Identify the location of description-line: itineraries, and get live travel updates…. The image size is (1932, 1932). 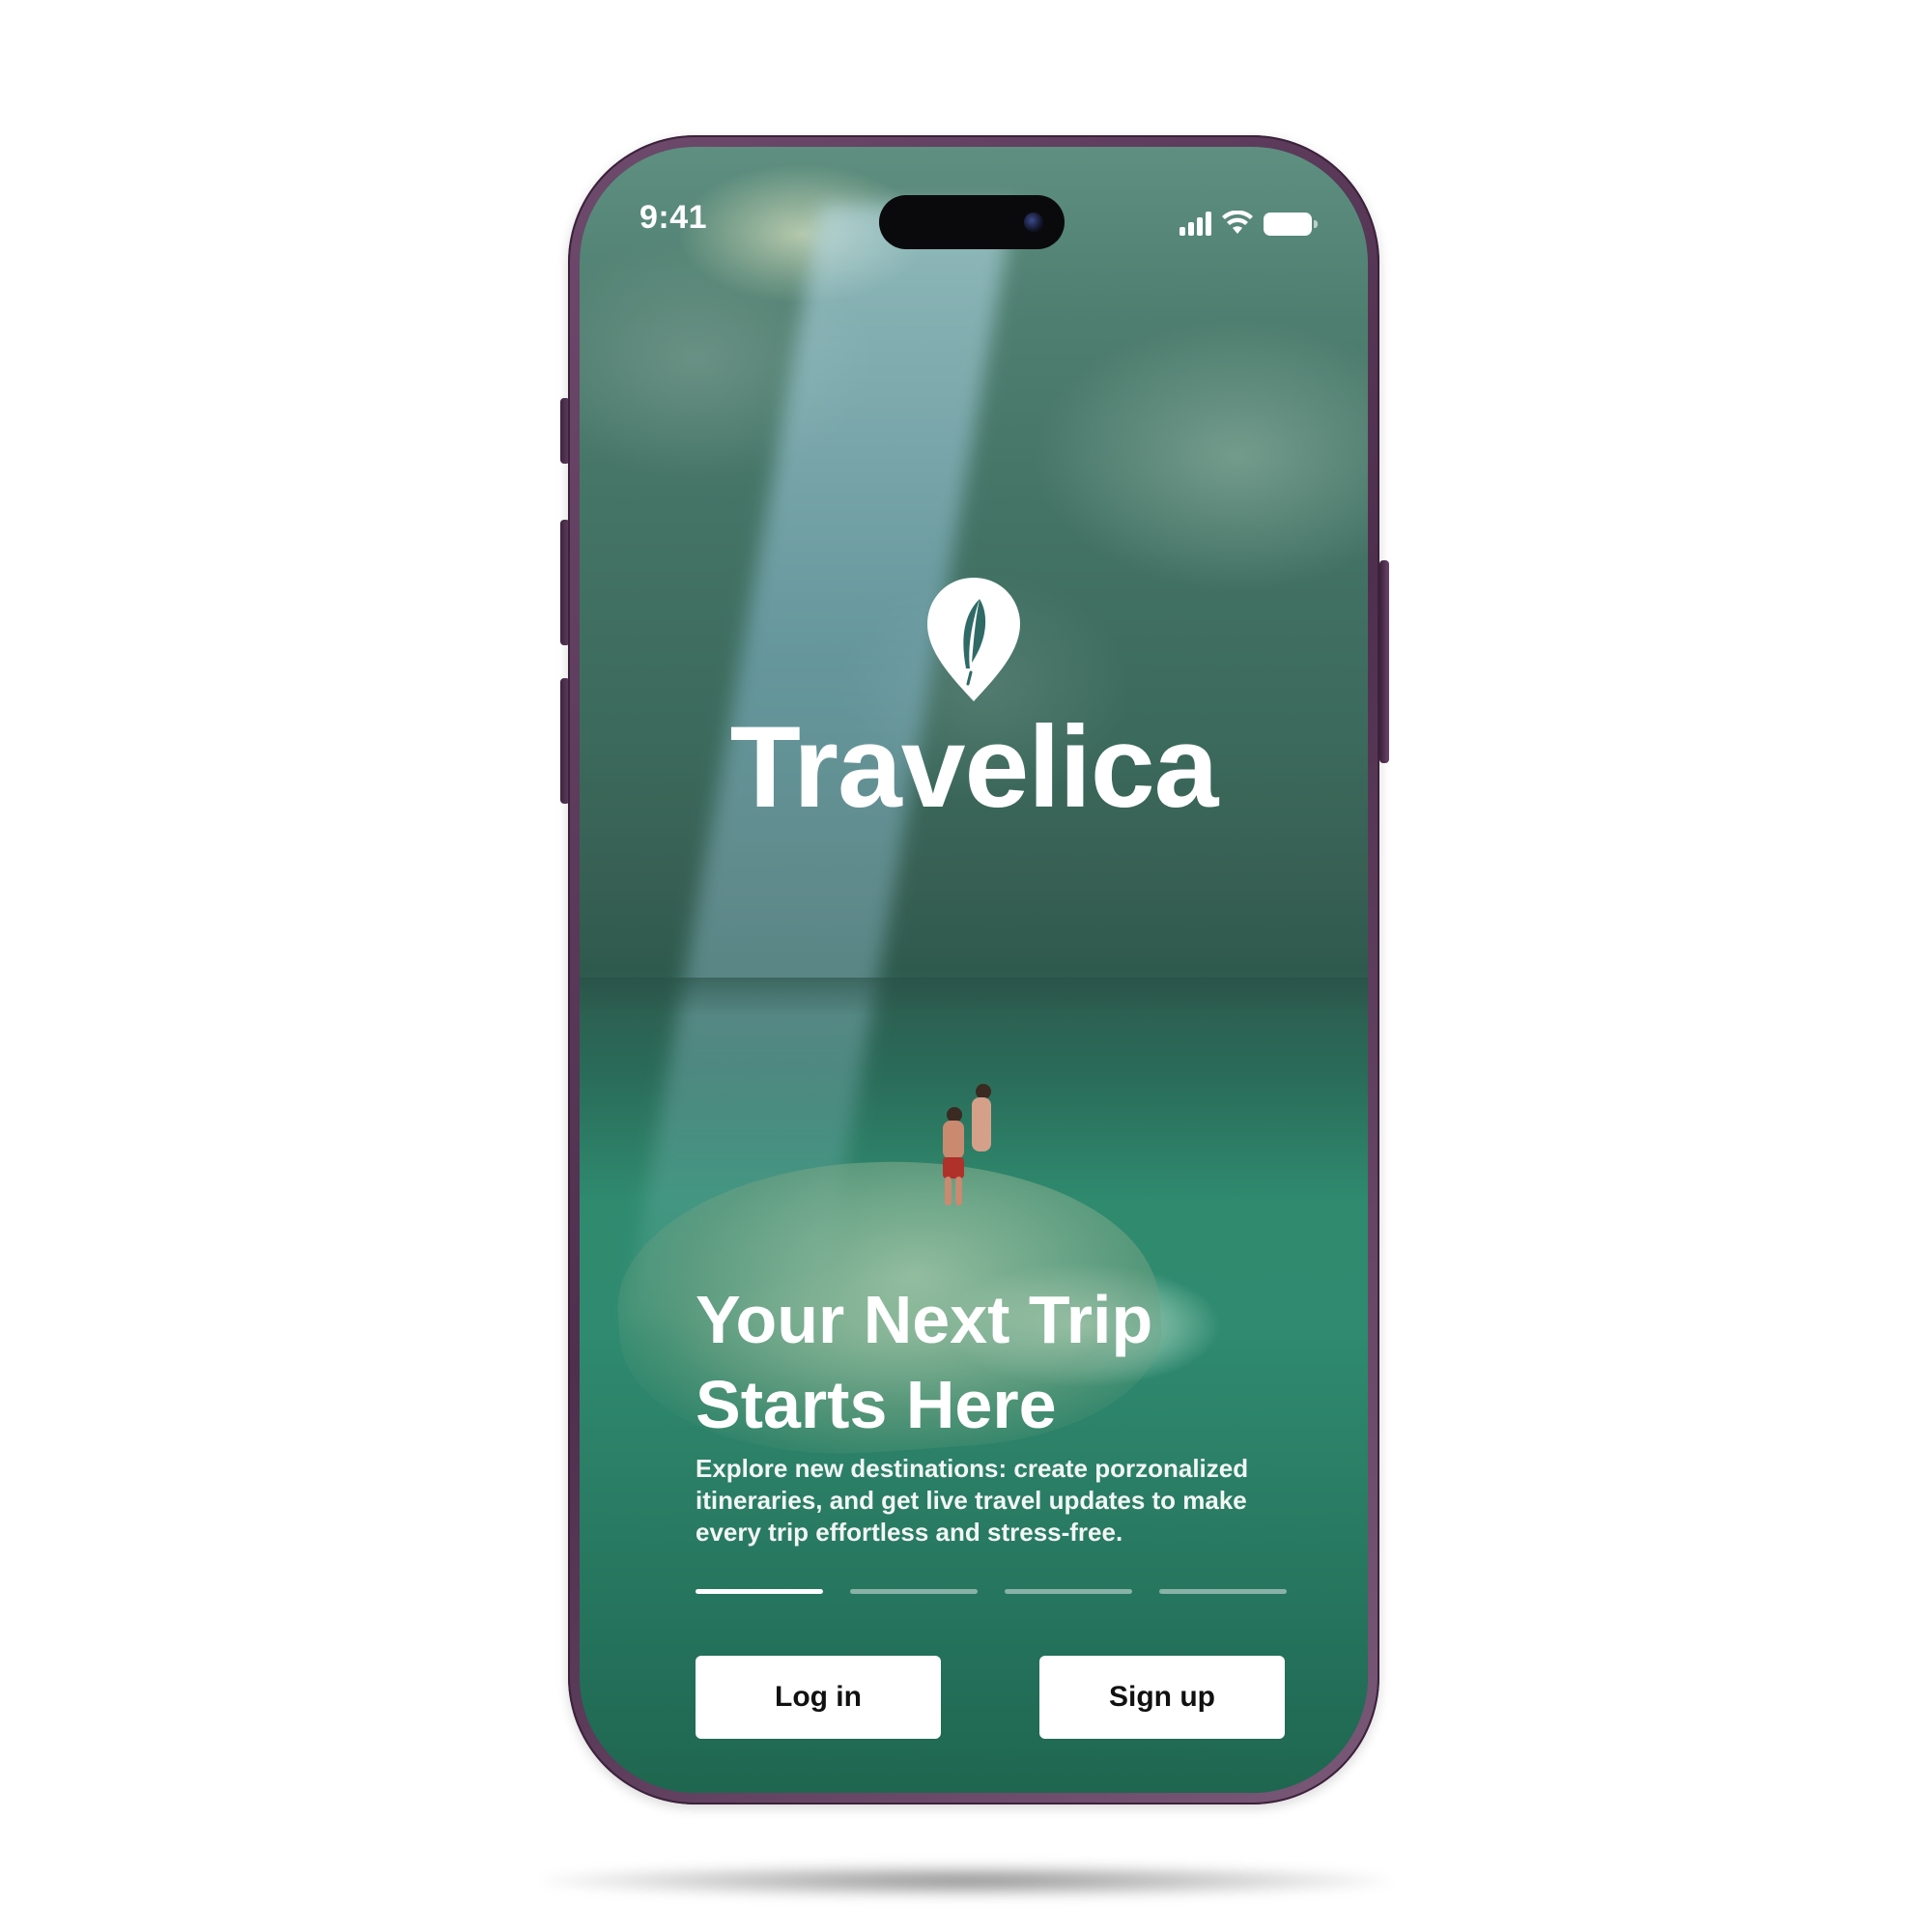
(971, 1500).